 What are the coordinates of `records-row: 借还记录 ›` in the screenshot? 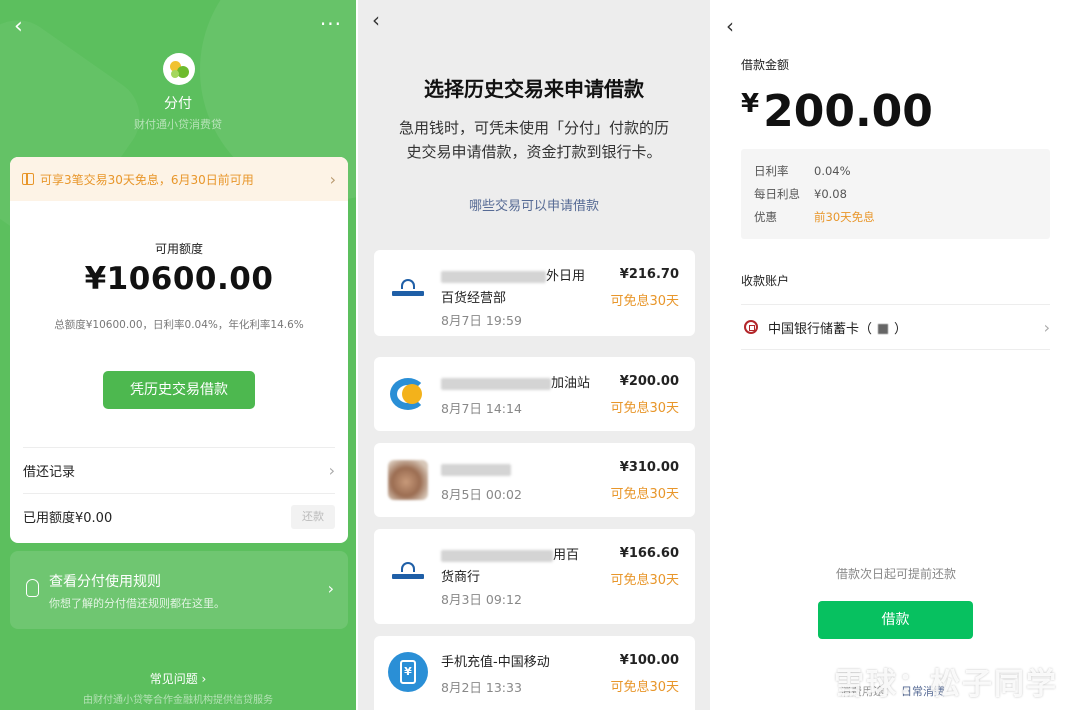 It's located at (179, 470).